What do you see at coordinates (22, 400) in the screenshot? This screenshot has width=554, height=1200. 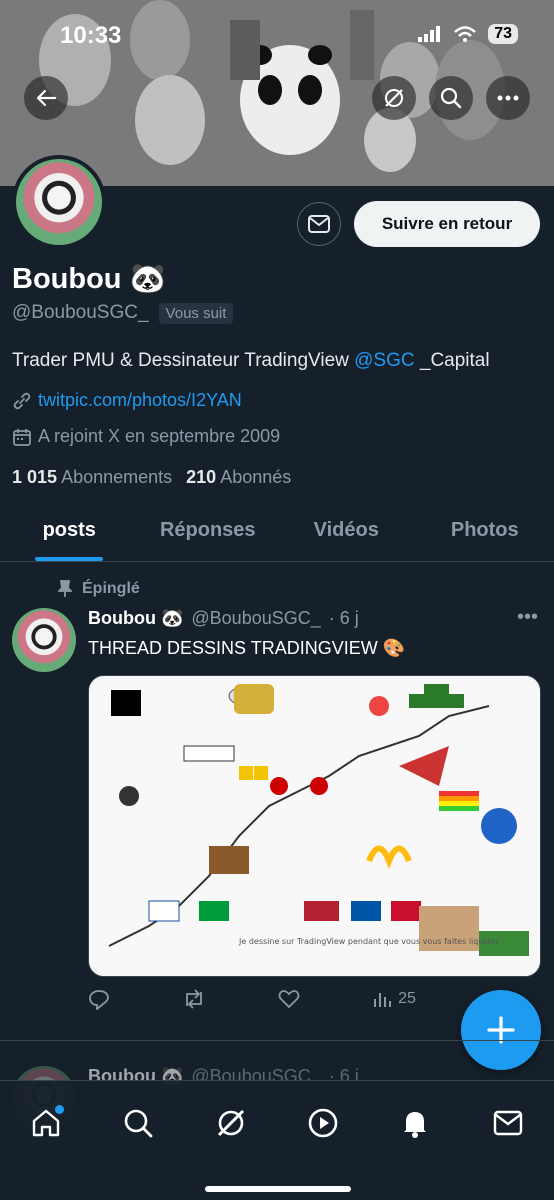 I see `link-icon` at bounding box center [22, 400].